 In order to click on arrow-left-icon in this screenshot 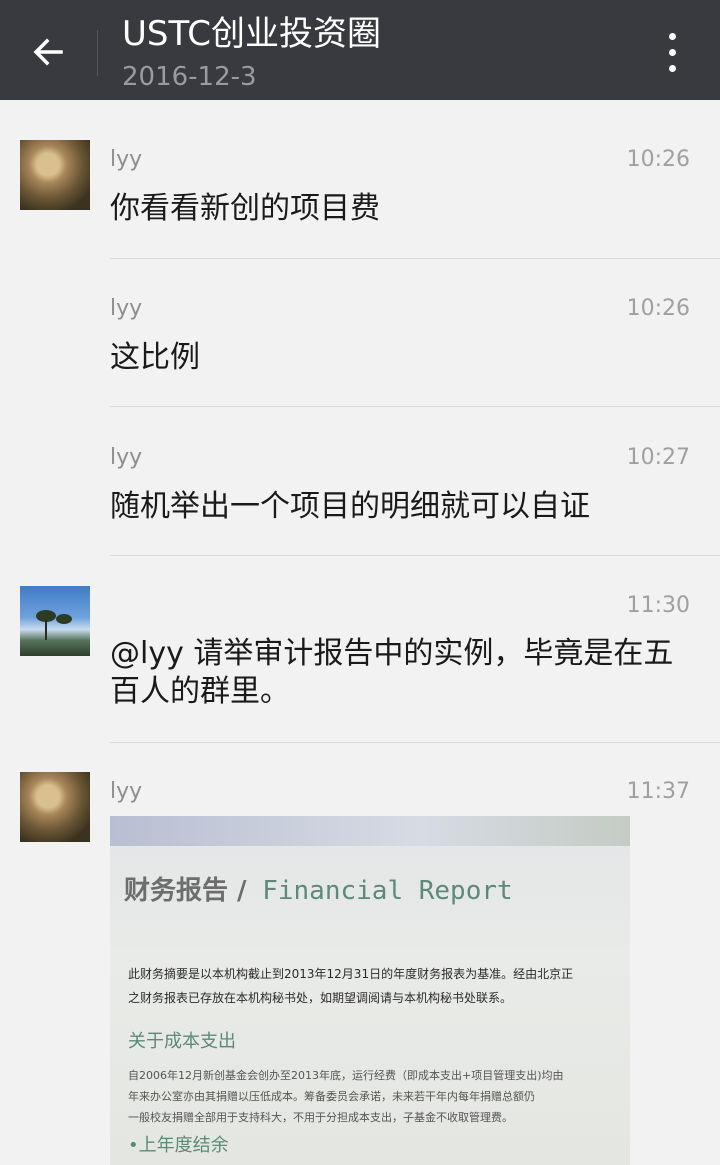, I will do `click(48, 52)`.